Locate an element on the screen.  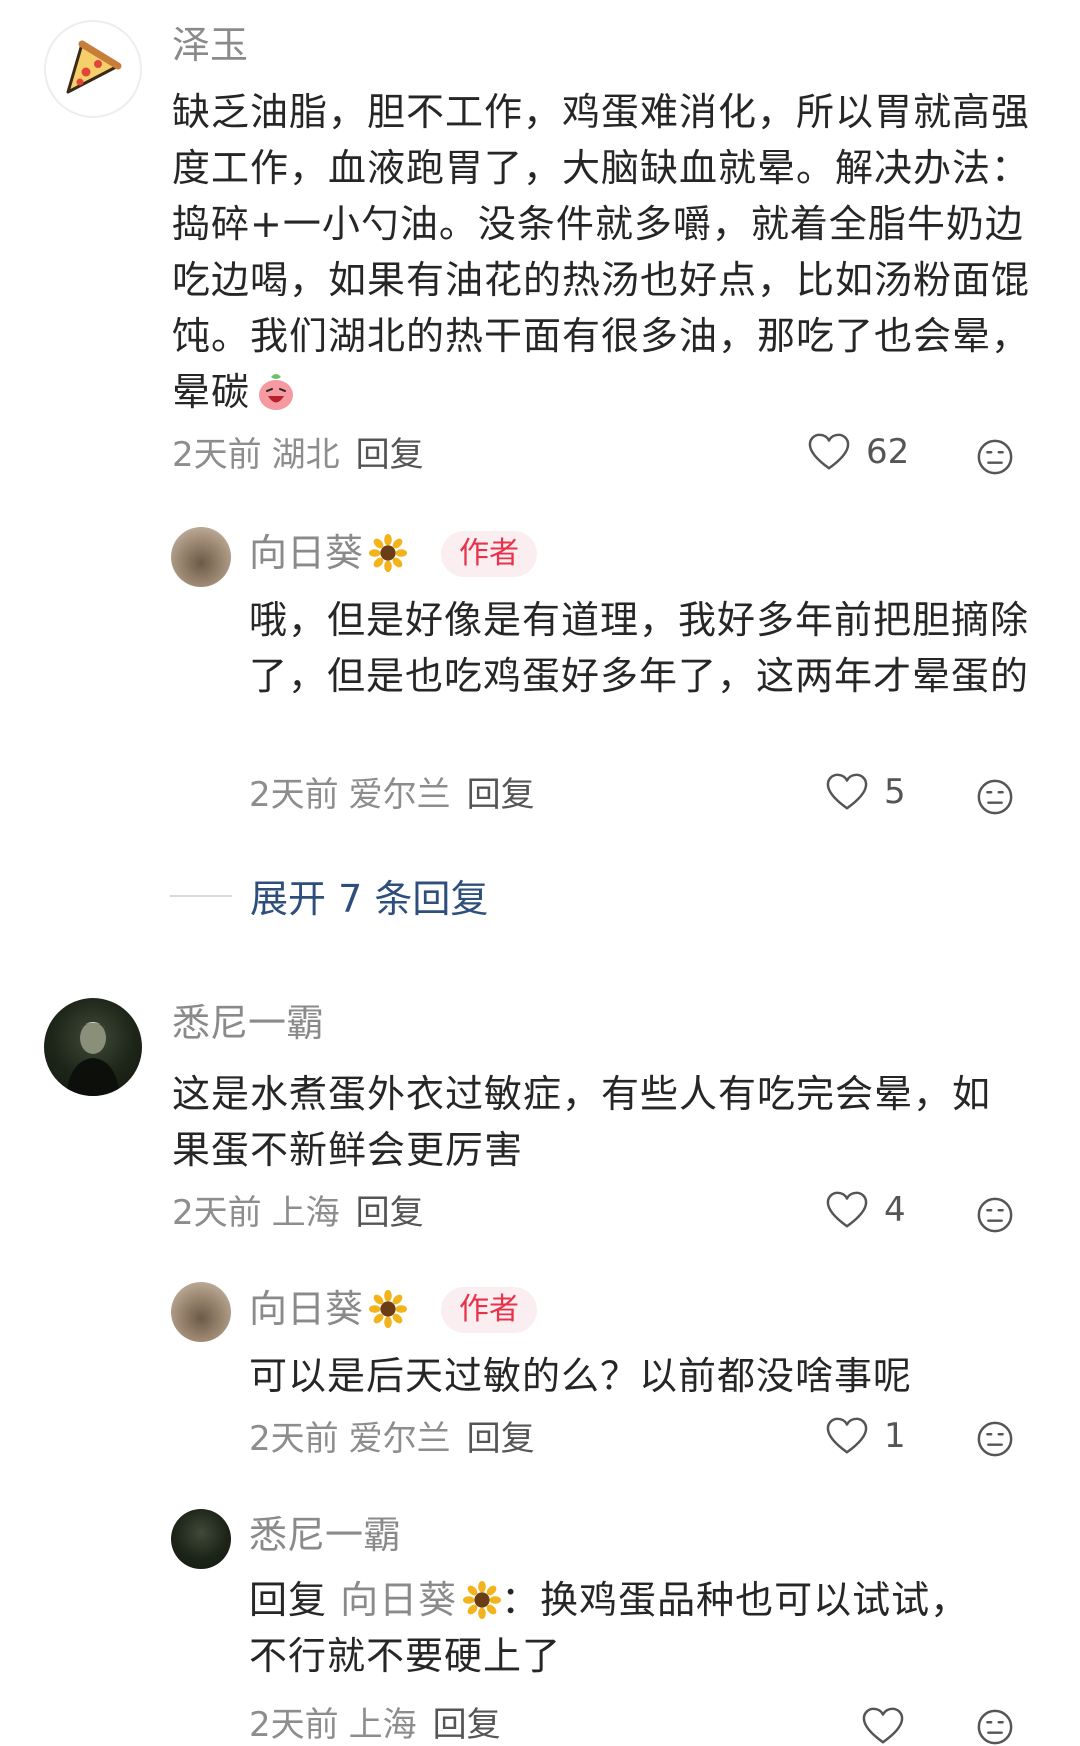
divider is located at coordinates (201, 895).